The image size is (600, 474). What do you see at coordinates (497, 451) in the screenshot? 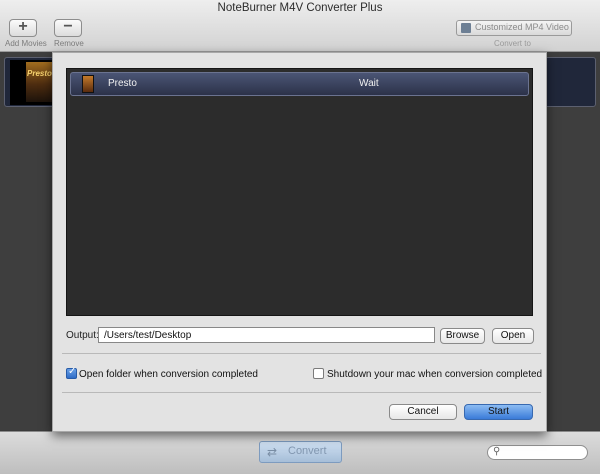
I see `search-icon: ⚲` at bounding box center [497, 451].